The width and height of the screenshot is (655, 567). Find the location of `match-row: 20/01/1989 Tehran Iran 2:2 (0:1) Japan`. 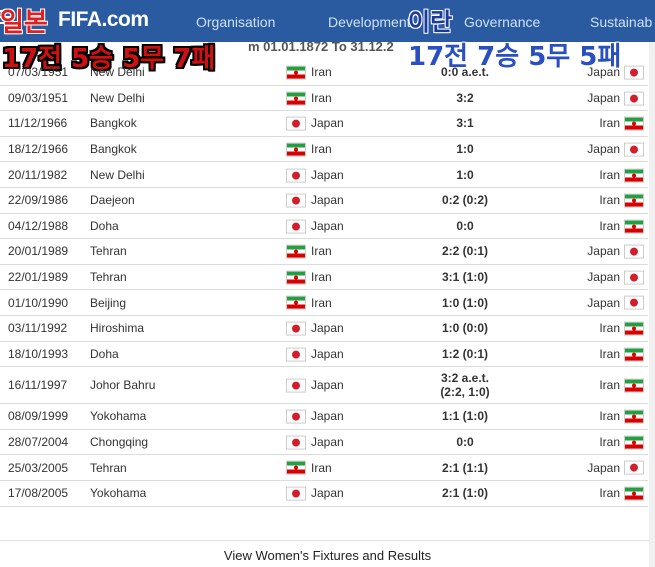

match-row: 20/01/1989 Tehran Iran 2:2 (0:1) Japan is located at coordinates (324, 252).